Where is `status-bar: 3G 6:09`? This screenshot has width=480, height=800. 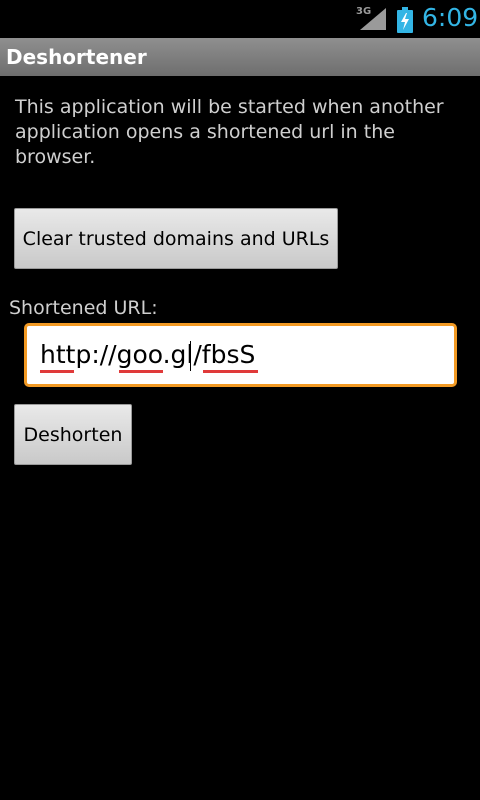
status-bar: 3G 6:09 is located at coordinates (240, 19).